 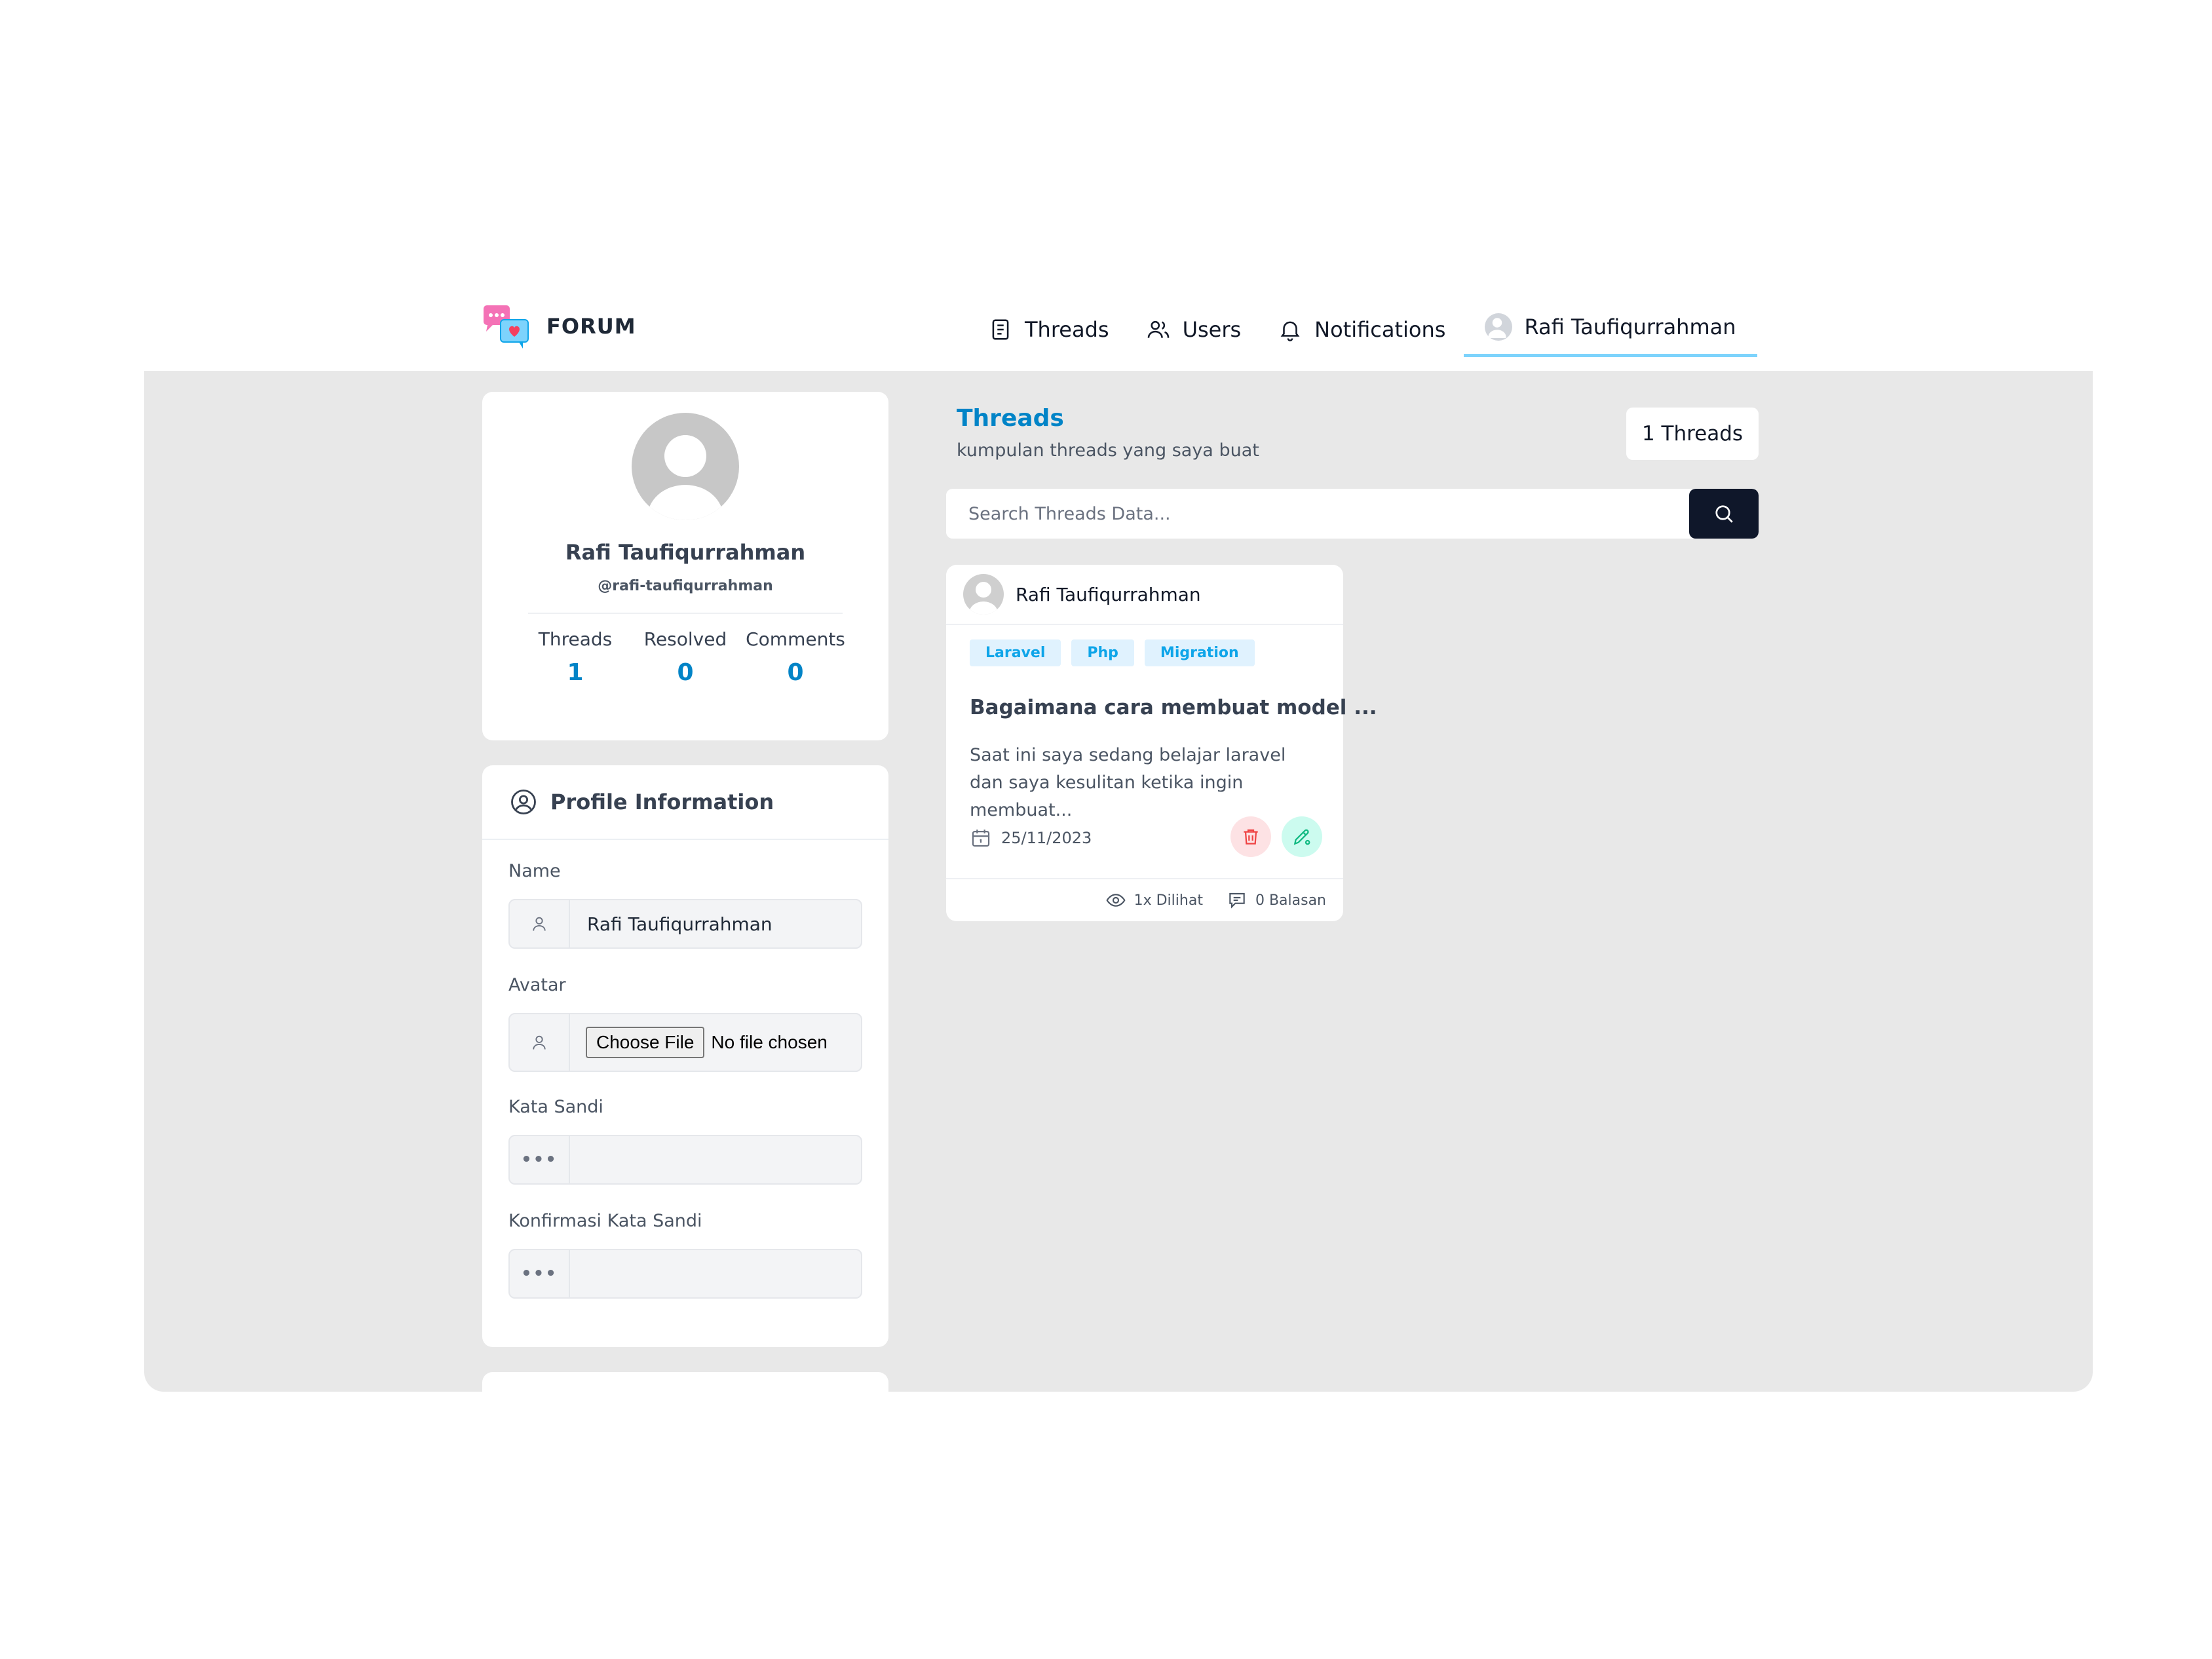 I want to click on pencil-icon, so click(x=1301, y=837).